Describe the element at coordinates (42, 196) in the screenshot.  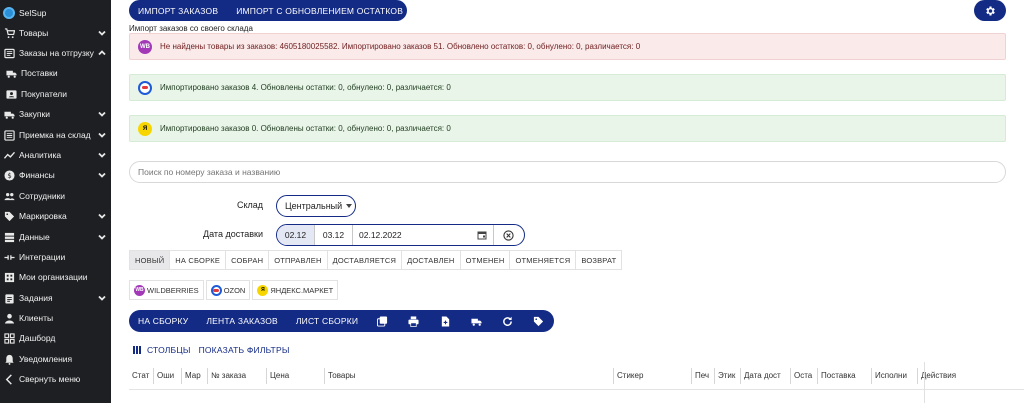
I see `sidebar-item-label: Сотрудники` at that location.